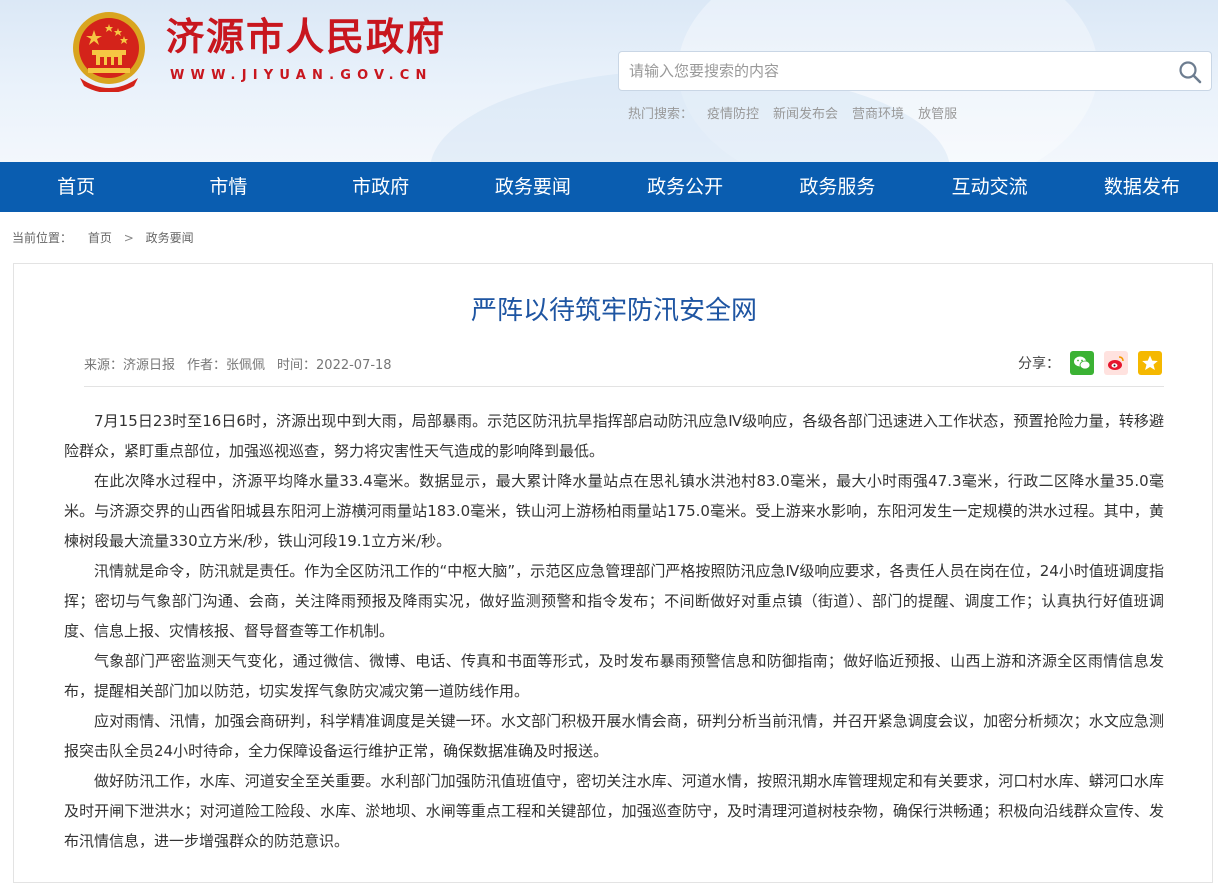  What do you see at coordinates (1039, 364) in the screenshot?
I see `share-label: 分享：` at bounding box center [1039, 364].